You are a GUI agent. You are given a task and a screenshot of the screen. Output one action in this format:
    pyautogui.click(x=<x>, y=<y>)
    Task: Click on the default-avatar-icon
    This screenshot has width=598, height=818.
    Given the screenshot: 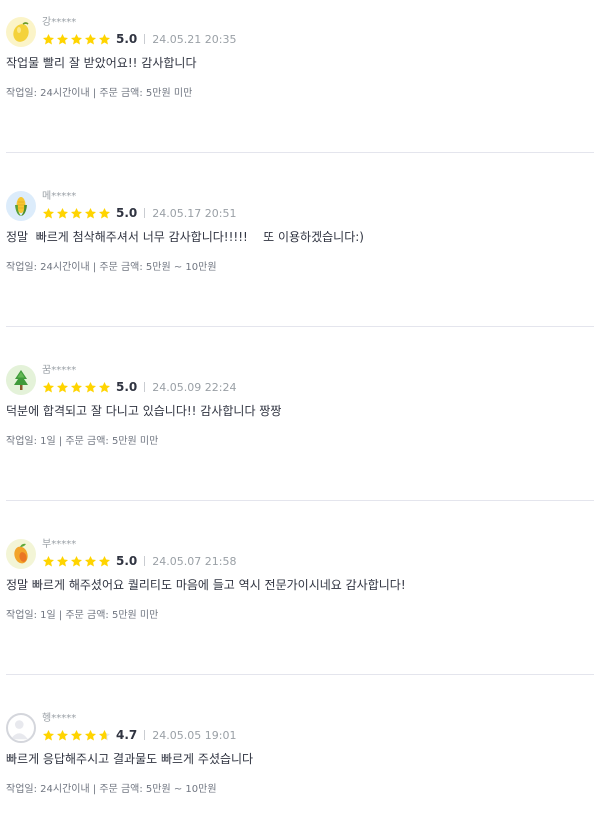 What is the action you would take?
    pyautogui.click(x=21, y=728)
    